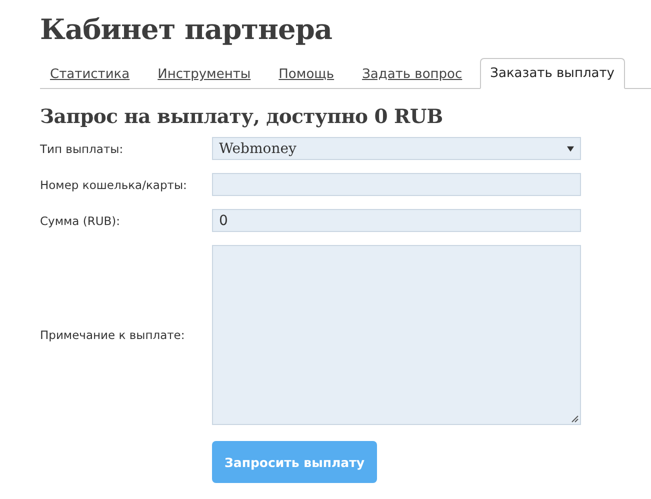 The image size is (651, 499). Describe the element at coordinates (574, 418) in the screenshot. I see `resize-grip-icon` at that location.